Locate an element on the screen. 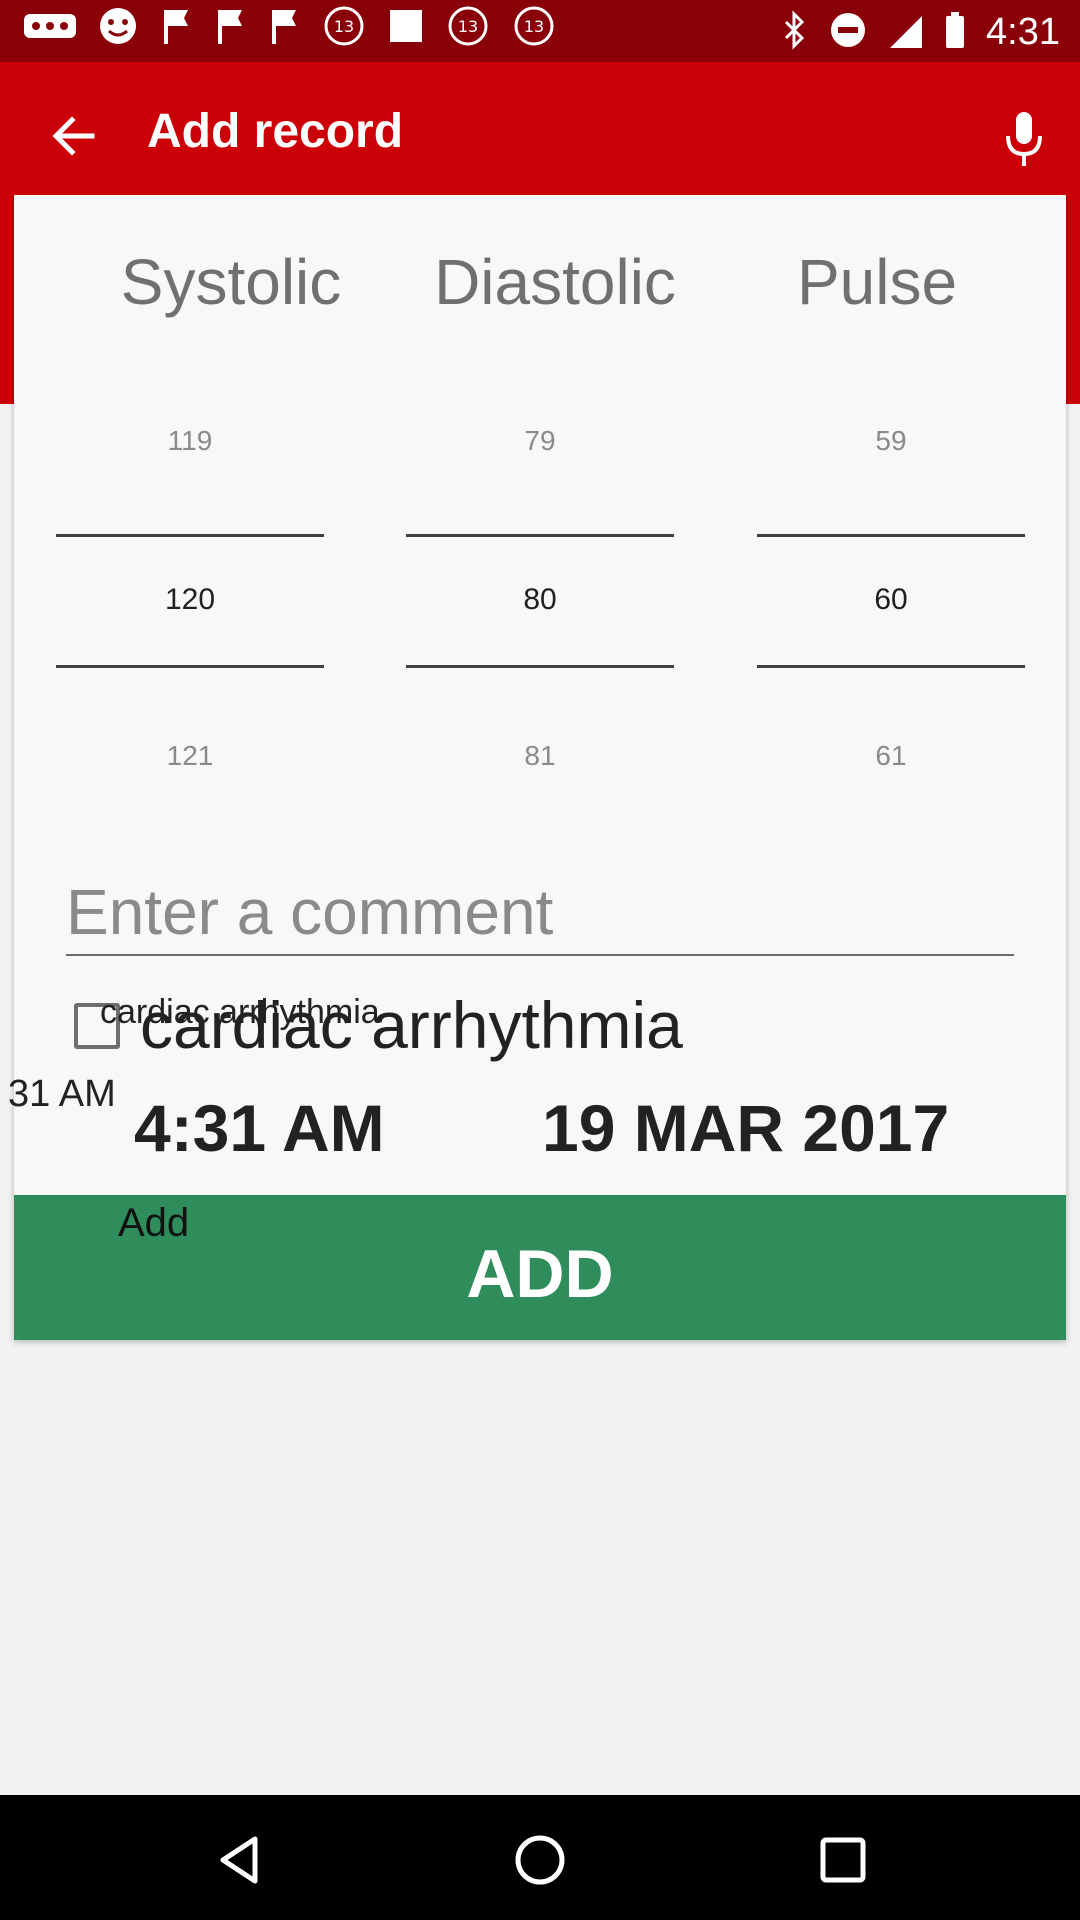  picker-selected-value: 60 is located at coordinates (891, 600).